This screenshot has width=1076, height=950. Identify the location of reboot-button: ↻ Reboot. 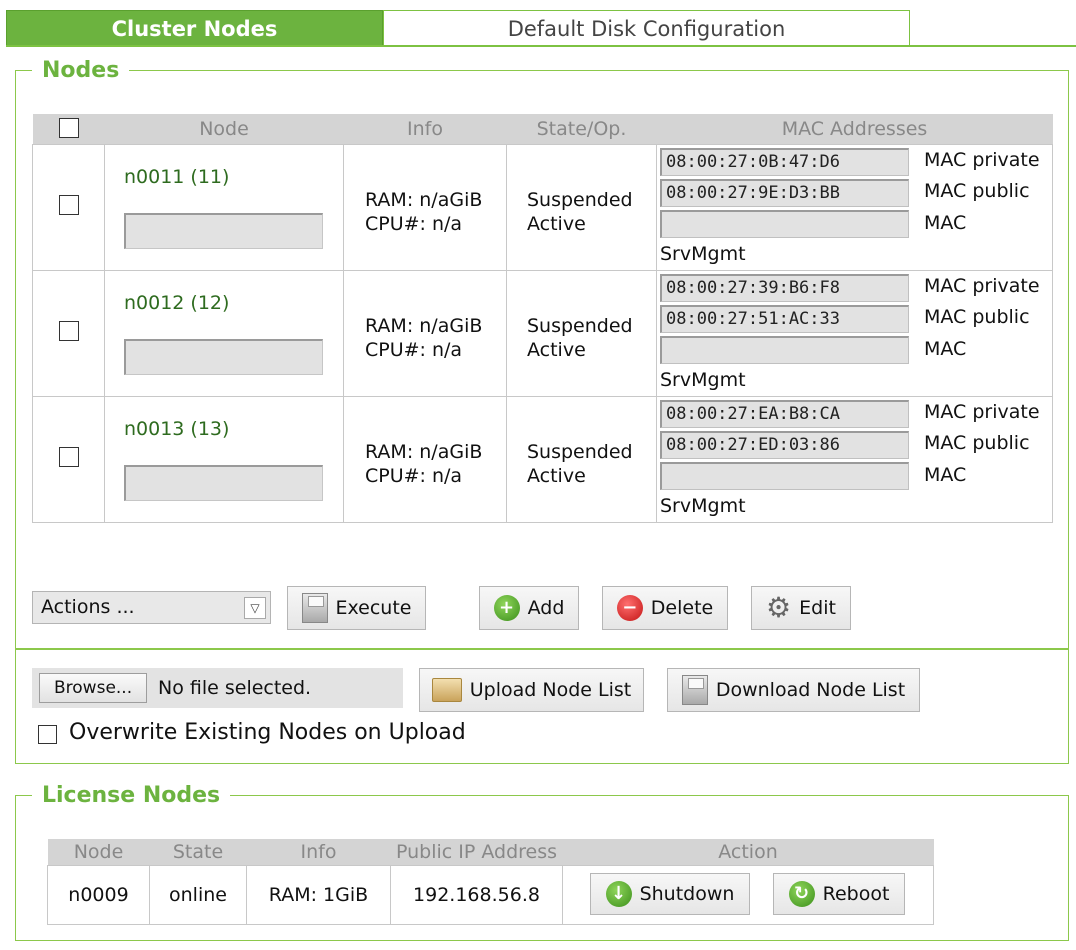
(839, 893).